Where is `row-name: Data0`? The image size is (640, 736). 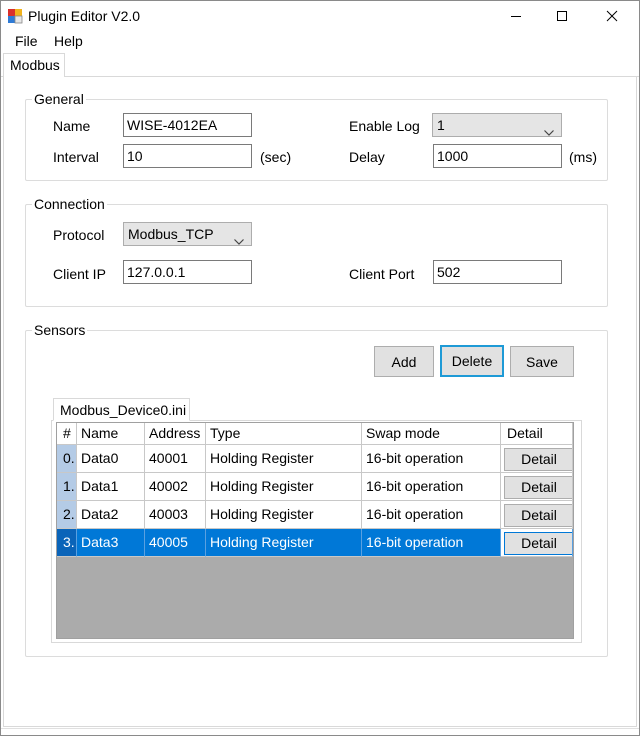
row-name: Data0 is located at coordinates (111, 459).